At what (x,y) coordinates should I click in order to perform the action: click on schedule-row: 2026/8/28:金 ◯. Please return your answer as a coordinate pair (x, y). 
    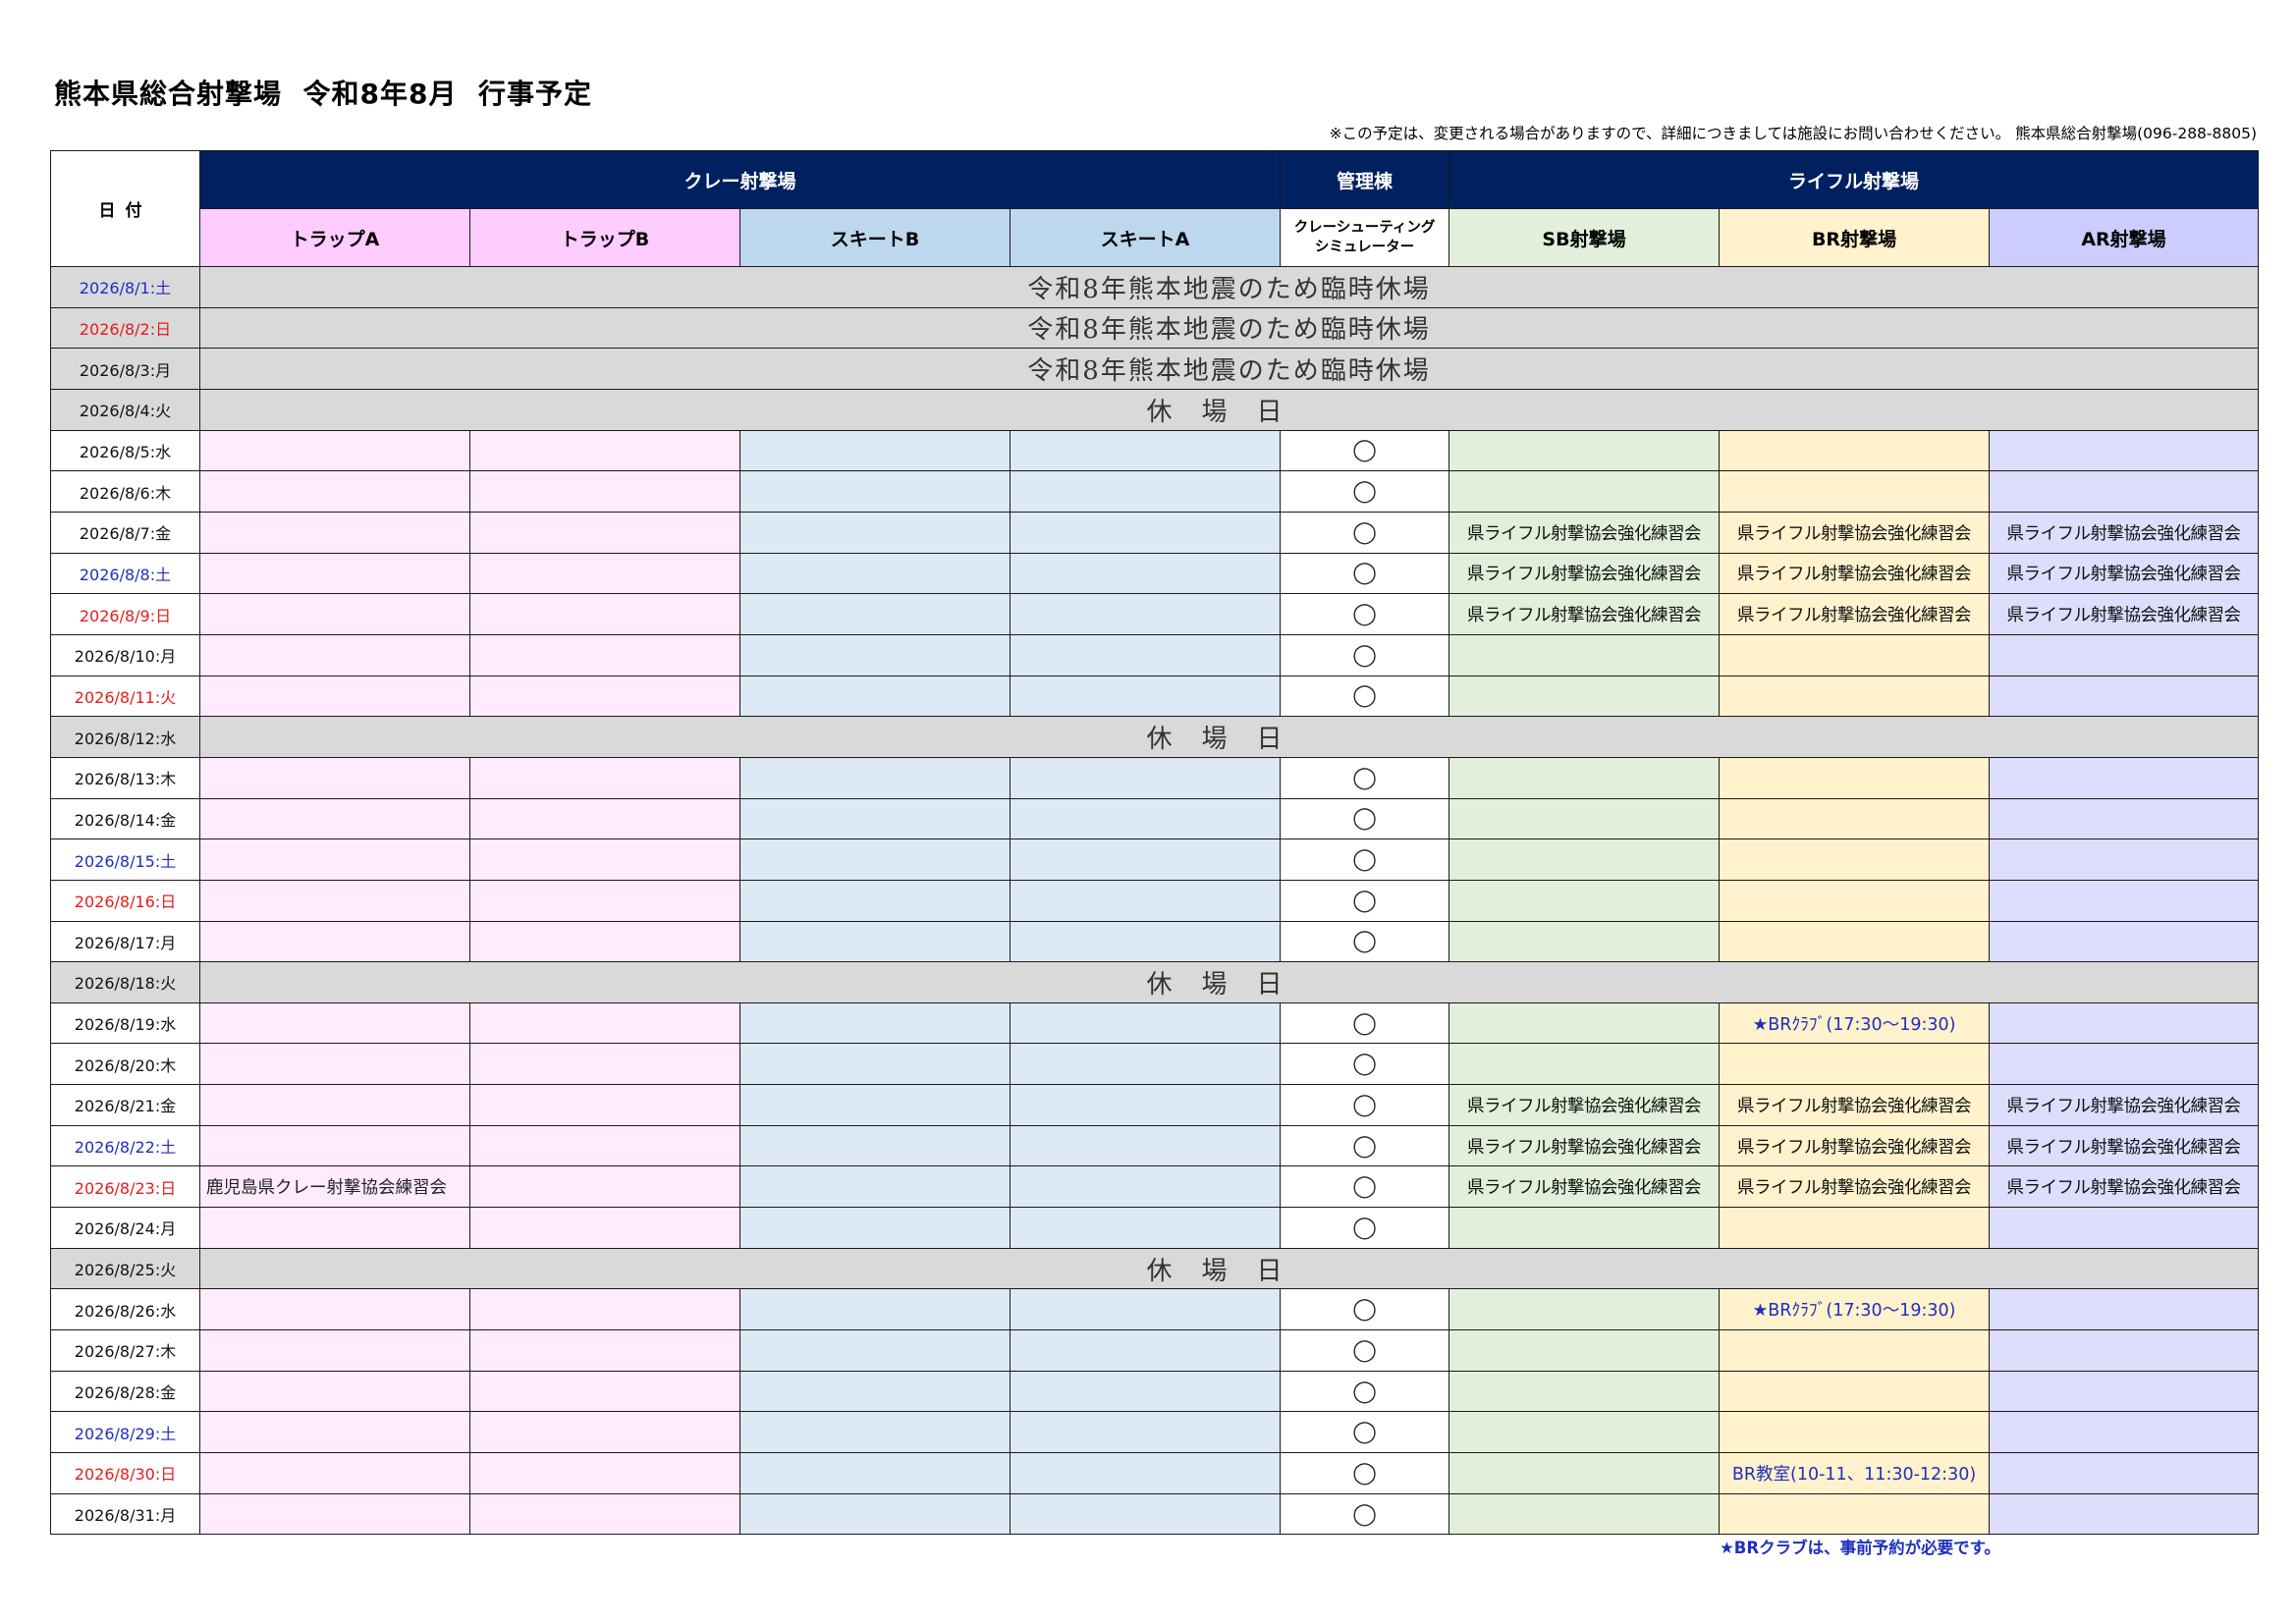
    Looking at the image, I should click on (1155, 1392).